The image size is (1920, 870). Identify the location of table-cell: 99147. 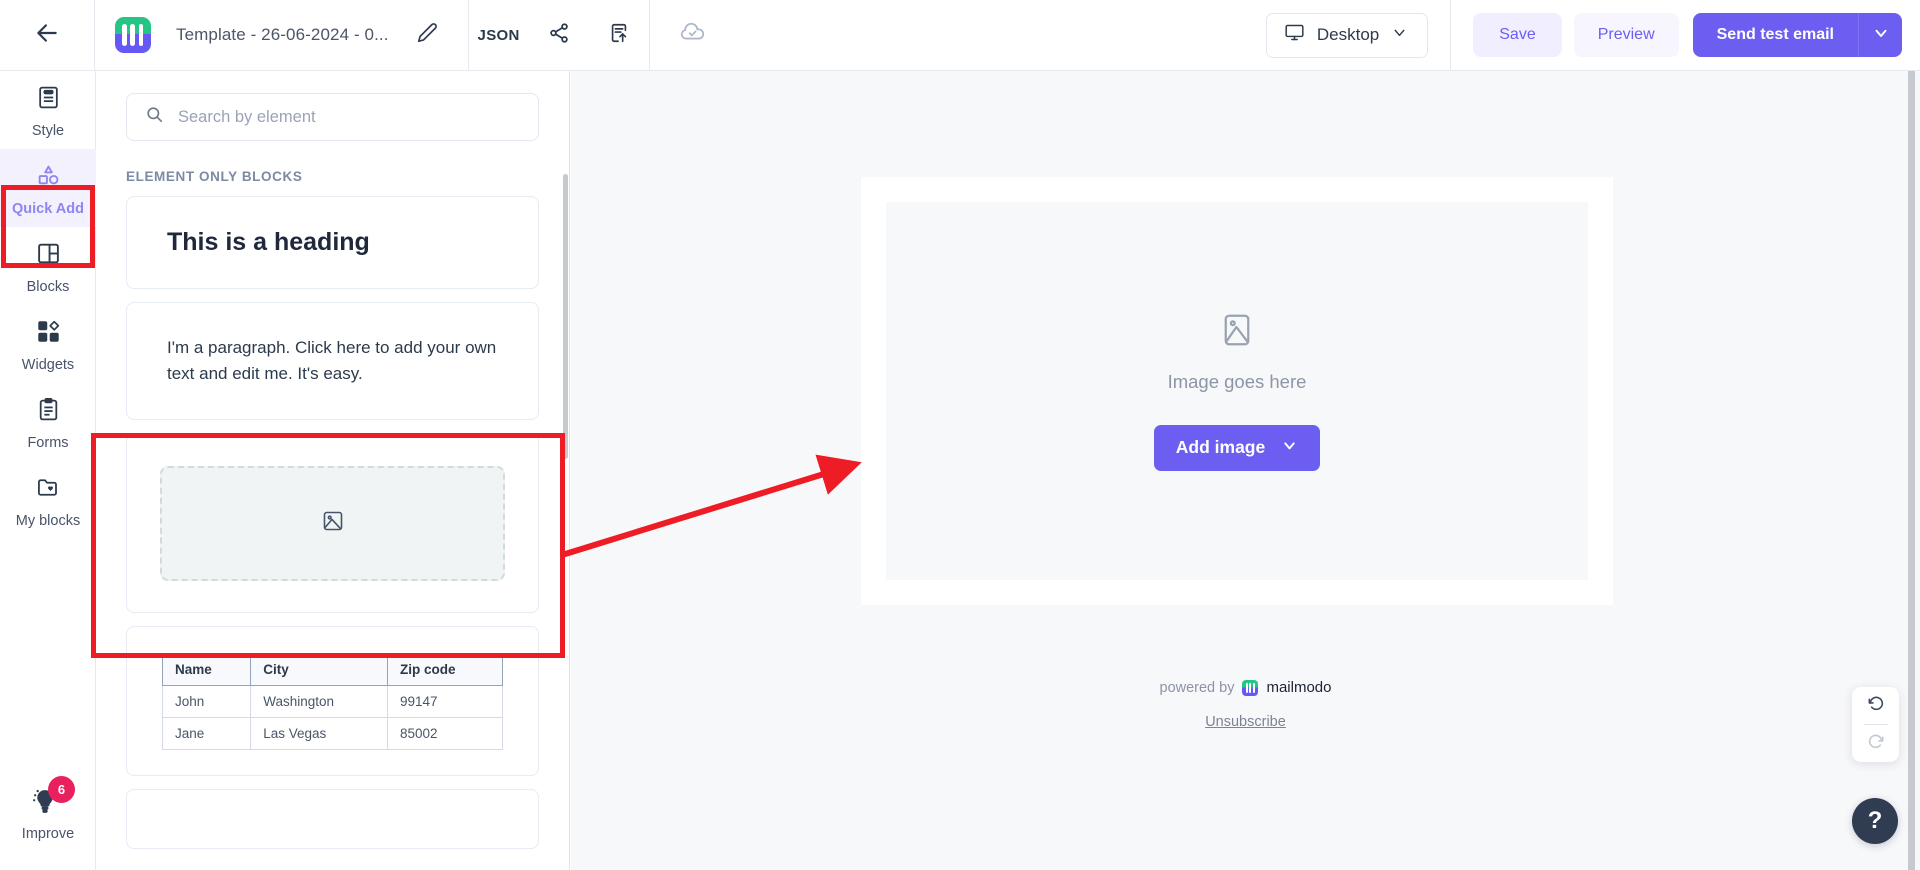
(445, 701).